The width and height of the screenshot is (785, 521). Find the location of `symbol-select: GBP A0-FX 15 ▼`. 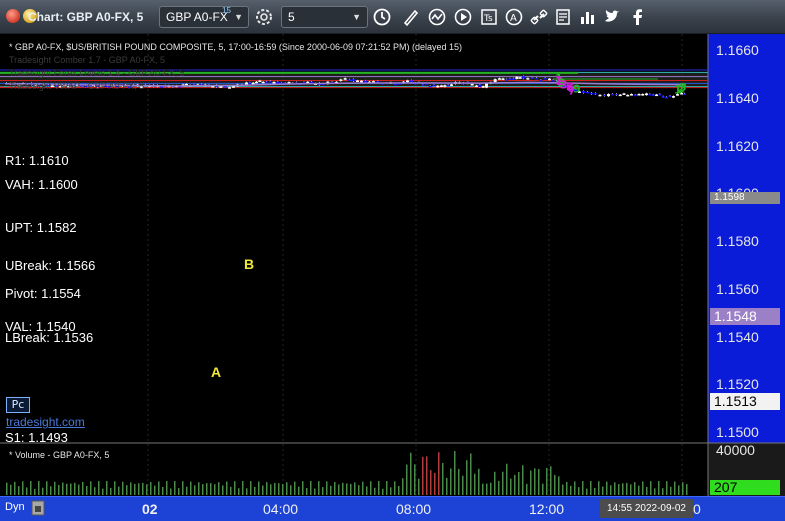

symbol-select: GBP A0-FX 15 ▼ is located at coordinates (204, 17).